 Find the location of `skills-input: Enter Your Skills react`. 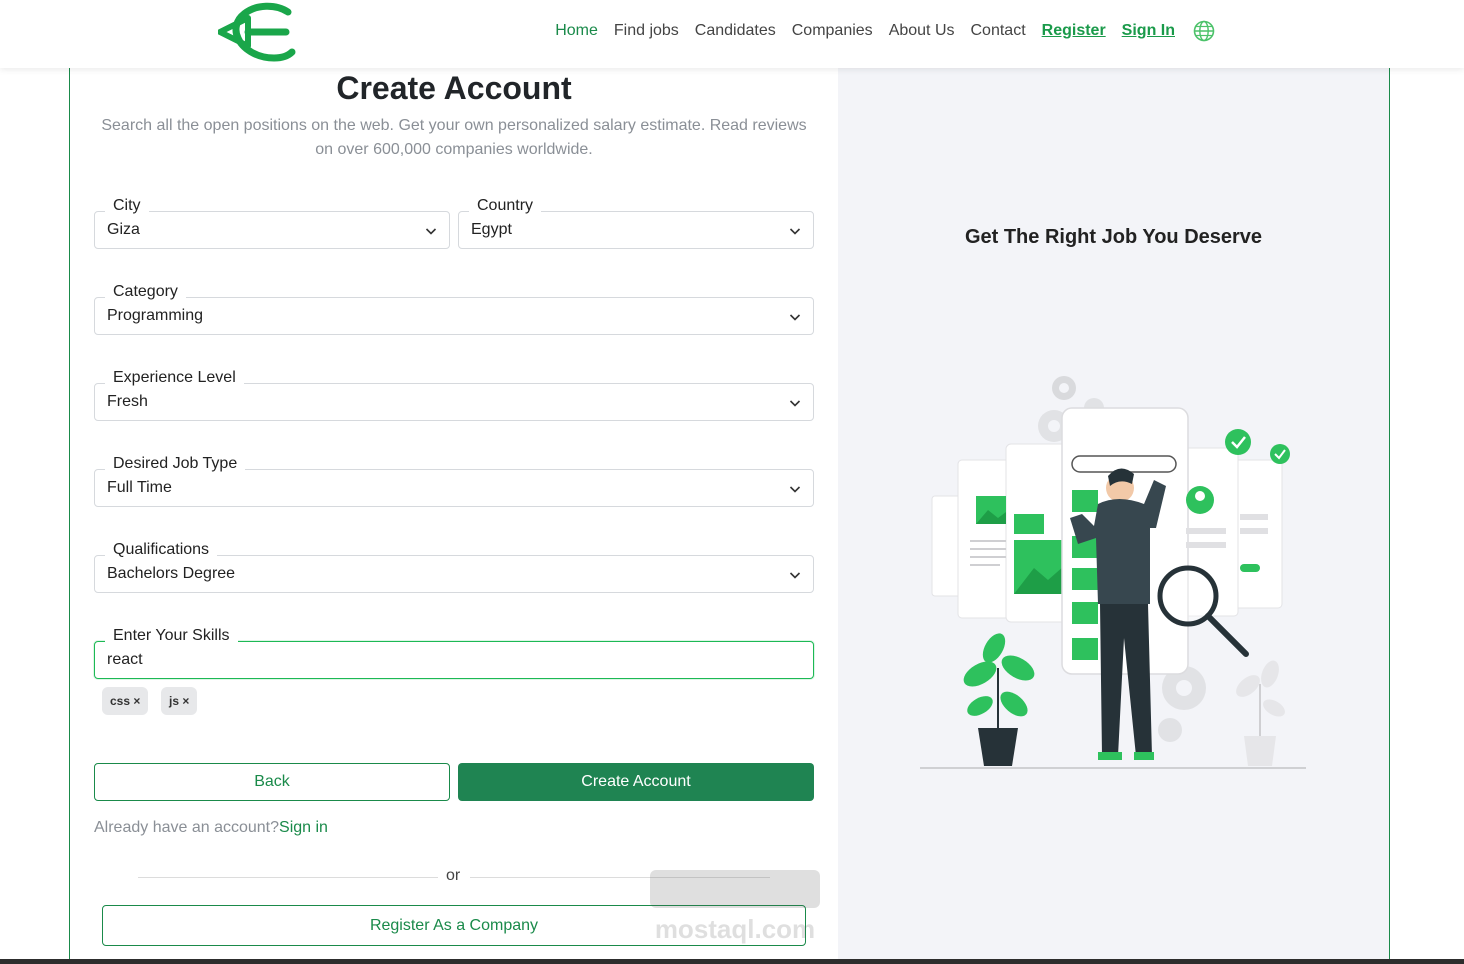

skills-input: Enter Your Skills react is located at coordinates (454, 652).